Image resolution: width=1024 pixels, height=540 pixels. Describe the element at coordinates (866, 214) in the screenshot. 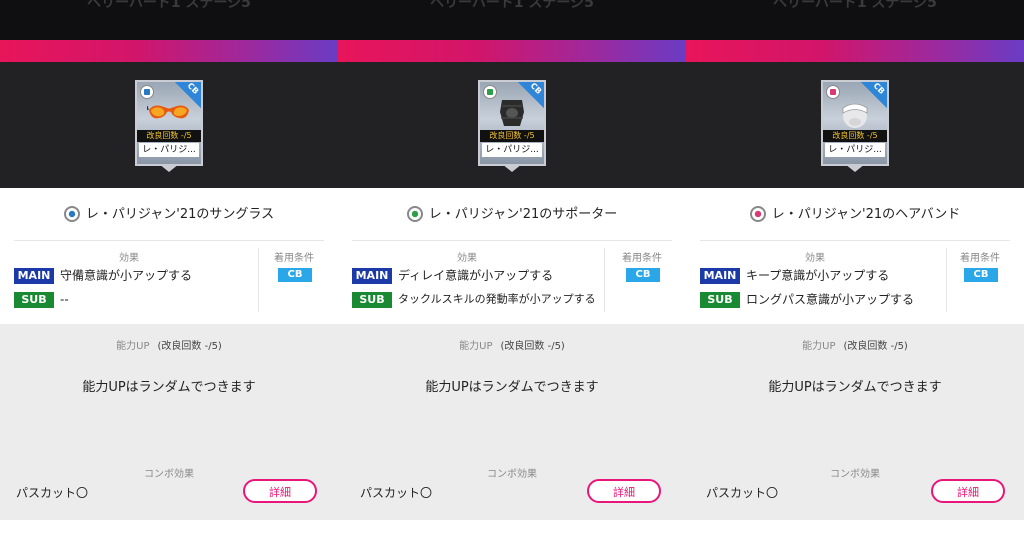

I see `item-title-text: レ・パリジャン'21のヘアバンド` at that location.